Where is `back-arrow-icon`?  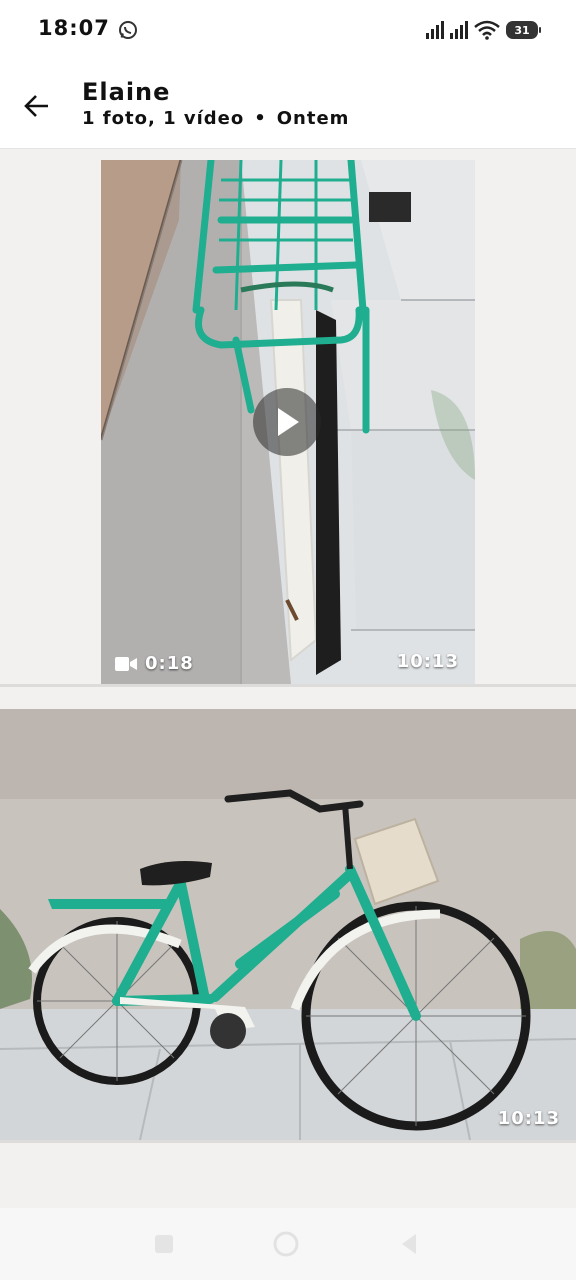 back-arrow-icon is located at coordinates (38, 106).